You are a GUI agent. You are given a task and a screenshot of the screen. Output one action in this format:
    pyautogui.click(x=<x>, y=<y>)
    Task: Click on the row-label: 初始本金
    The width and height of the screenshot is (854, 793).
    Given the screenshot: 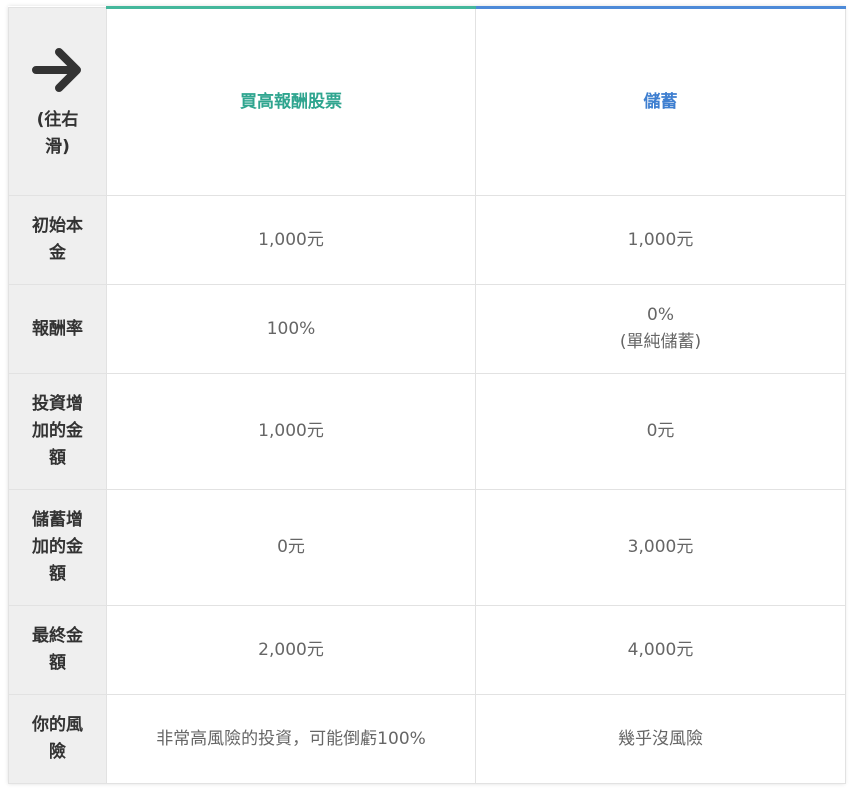 What is the action you would take?
    pyautogui.click(x=57, y=240)
    